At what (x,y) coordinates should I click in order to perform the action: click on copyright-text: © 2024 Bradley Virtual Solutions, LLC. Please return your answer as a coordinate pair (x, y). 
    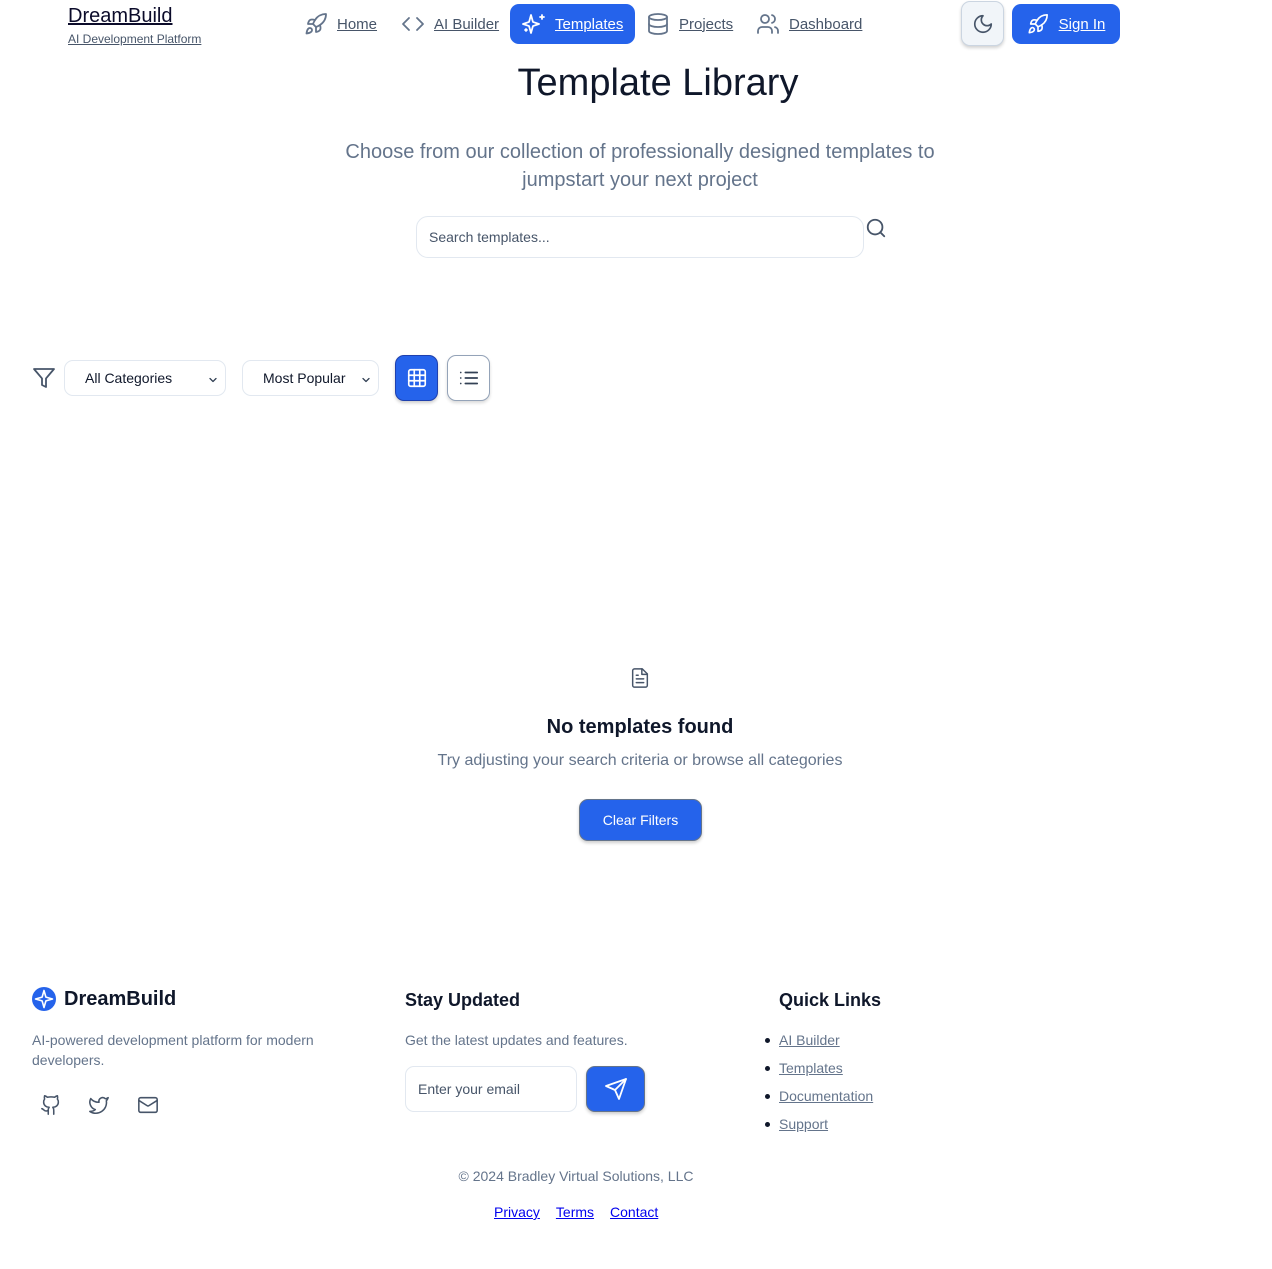
    Looking at the image, I should click on (576, 1176).